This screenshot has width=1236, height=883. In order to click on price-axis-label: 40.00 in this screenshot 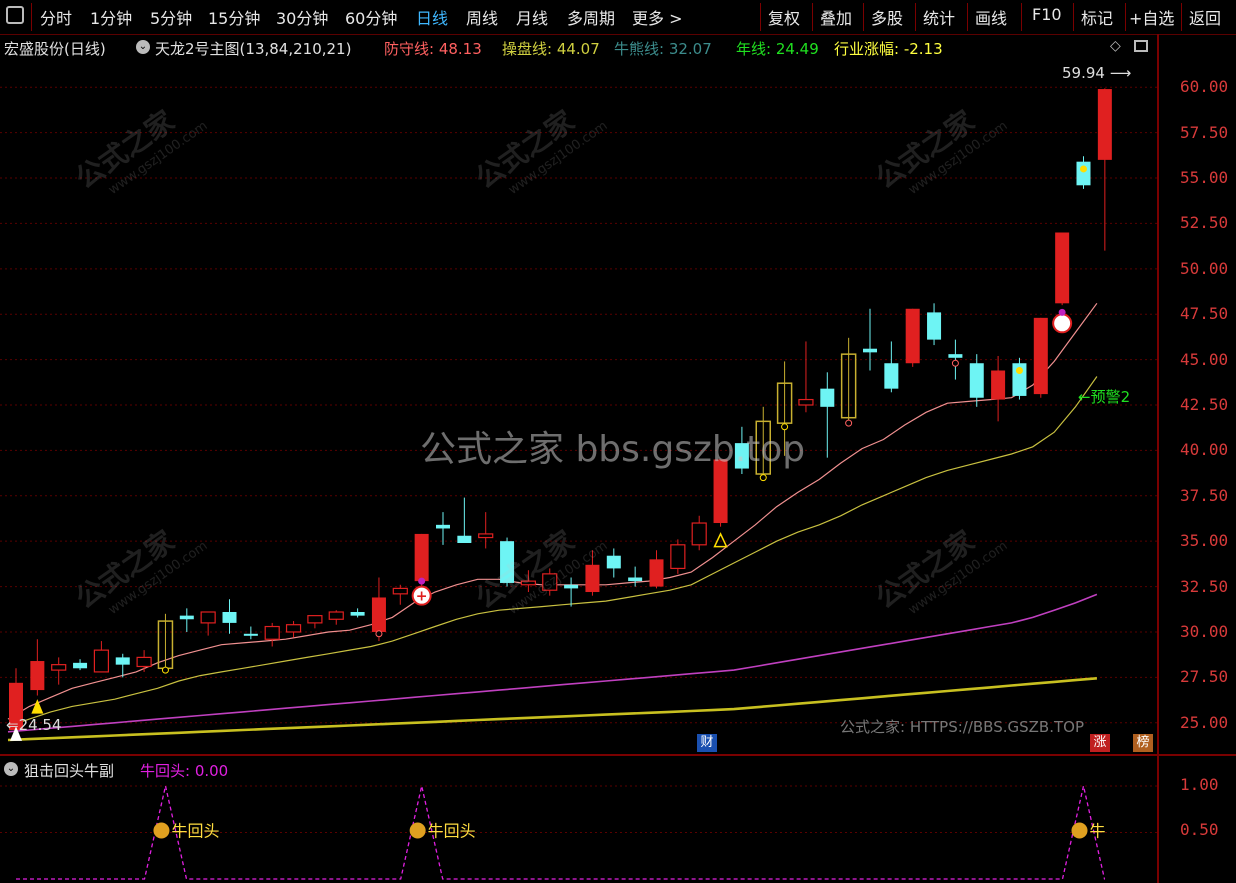, I will do `click(1204, 450)`.